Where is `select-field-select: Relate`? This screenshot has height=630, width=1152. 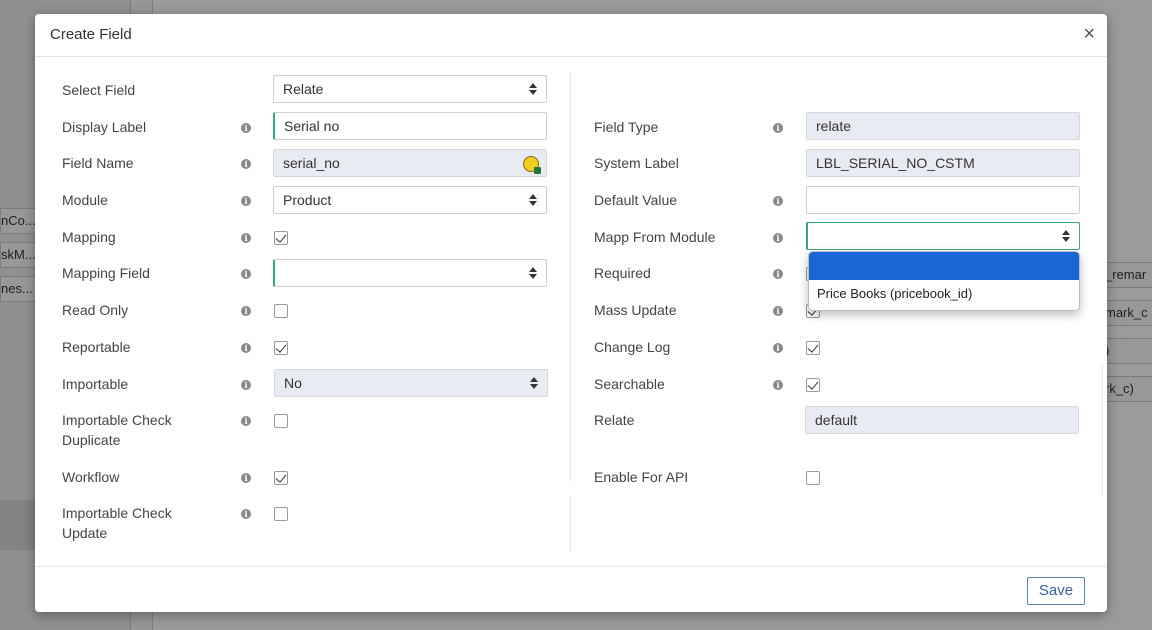
select-field-select: Relate is located at coordinates (410, 89).